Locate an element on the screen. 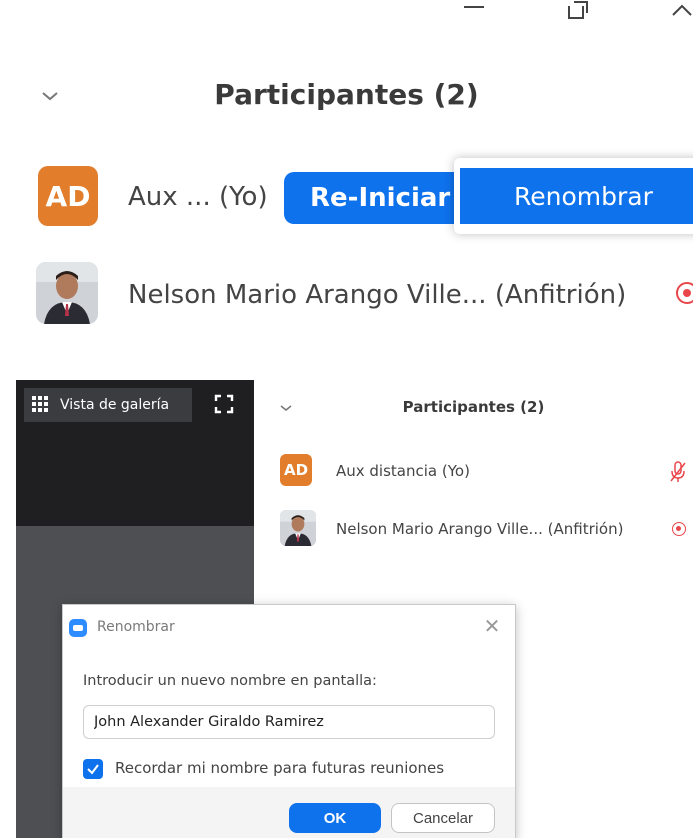 This screenshot has height=838, width=693. cancel-button: Cancelar is located at coordinates (443, 818).